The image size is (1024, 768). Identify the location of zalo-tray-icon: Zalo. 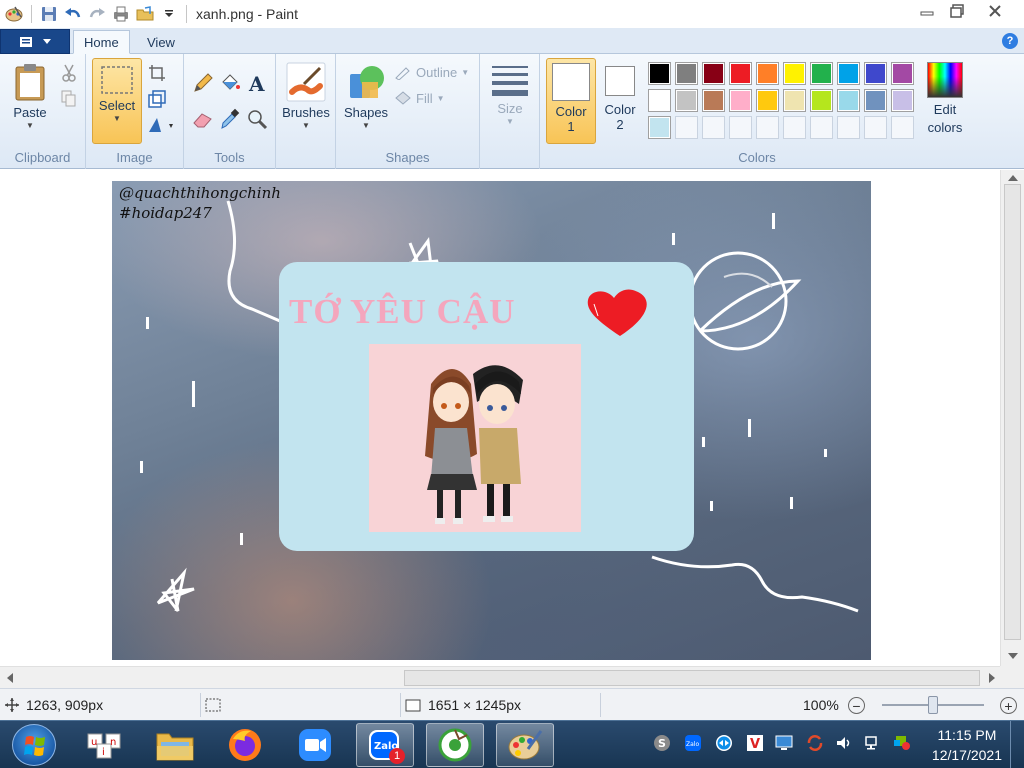
(693, 743).